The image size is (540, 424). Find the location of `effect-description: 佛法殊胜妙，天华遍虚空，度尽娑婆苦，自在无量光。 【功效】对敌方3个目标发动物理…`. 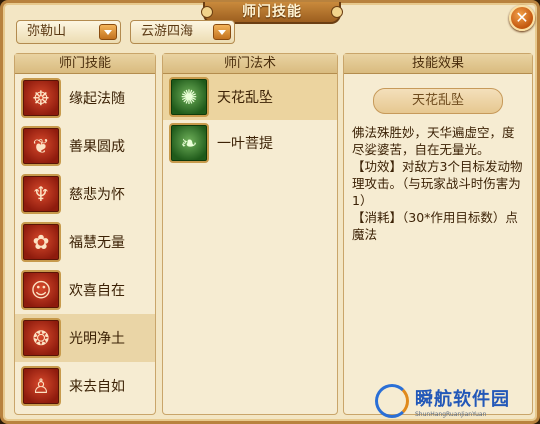

effect-description: 佛法殊胜妙，天华遍虚空，度尽娑婆苦，自在无量光。 【功效】对敌方3个目标发动物理… is located at coordinates (439, 183).